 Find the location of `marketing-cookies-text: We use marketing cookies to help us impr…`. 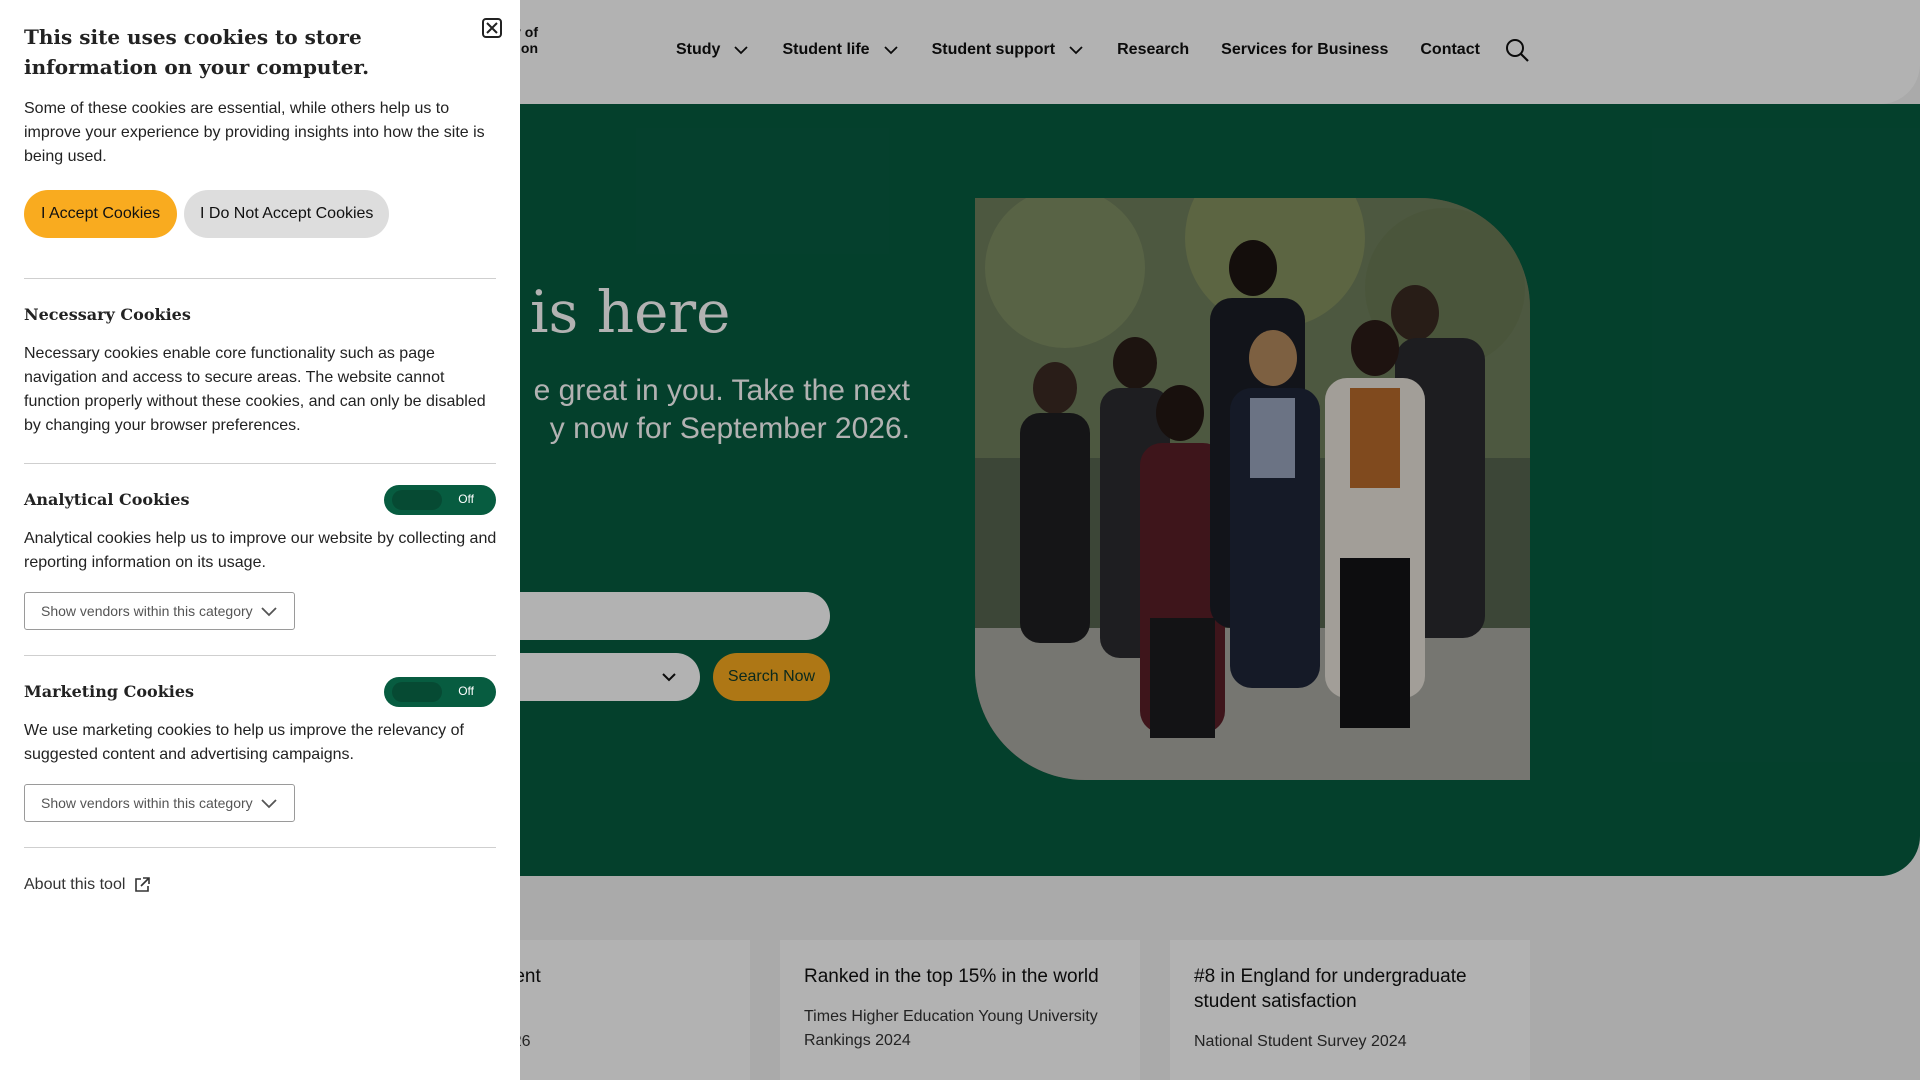

marketing-cookies-text: We use marketing cookies to help us impr… is located at coordinates (244, 742).